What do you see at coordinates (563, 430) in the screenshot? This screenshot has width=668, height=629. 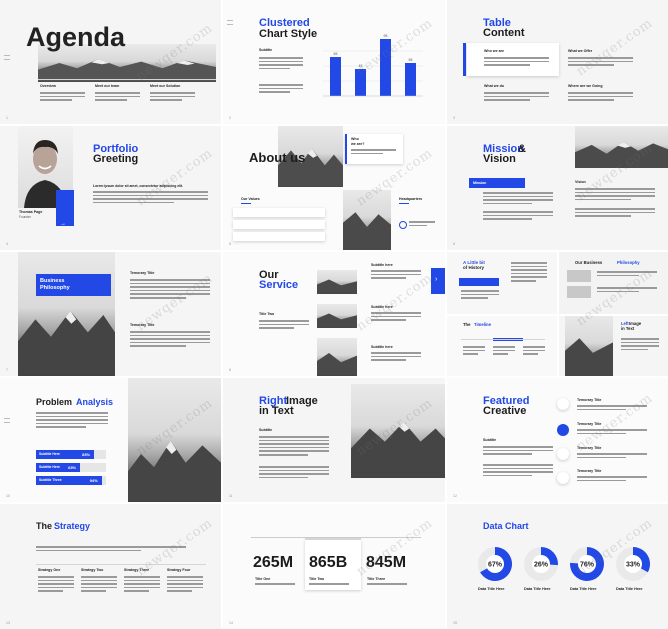 I see `feature-icon-active` at bounding box center [563, 430].